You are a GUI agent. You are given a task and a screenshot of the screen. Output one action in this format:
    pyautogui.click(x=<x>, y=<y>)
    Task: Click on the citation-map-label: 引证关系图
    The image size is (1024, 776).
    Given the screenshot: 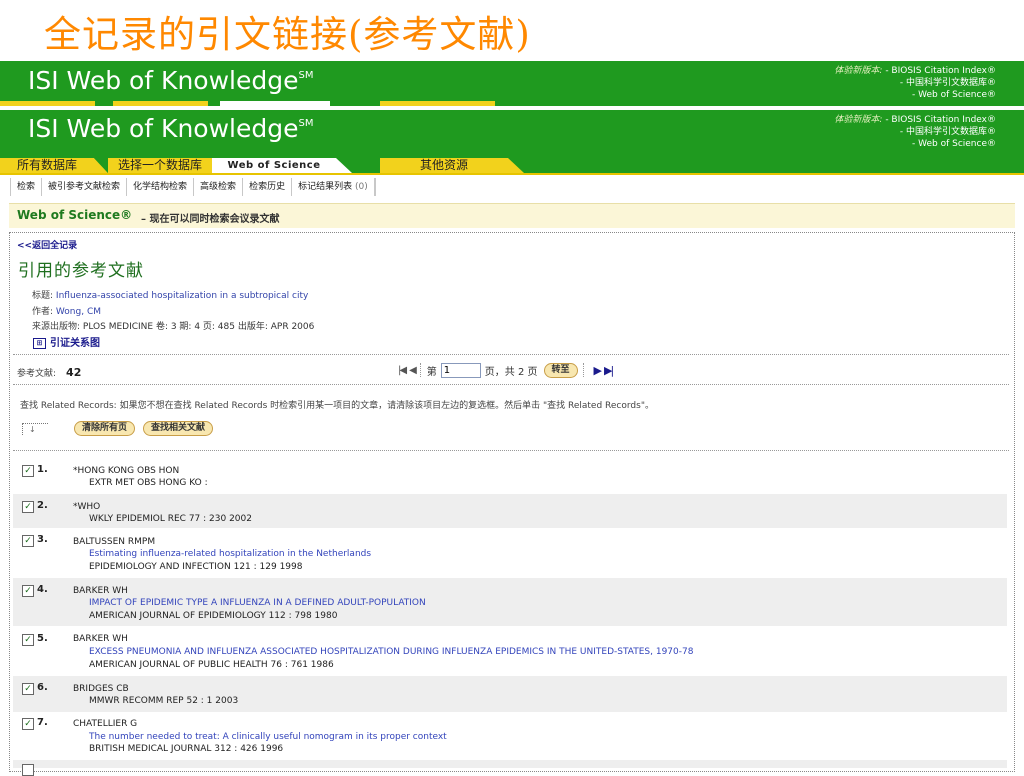 What is the action you would take?
    pyautogui.click(x=75, y=343)
    